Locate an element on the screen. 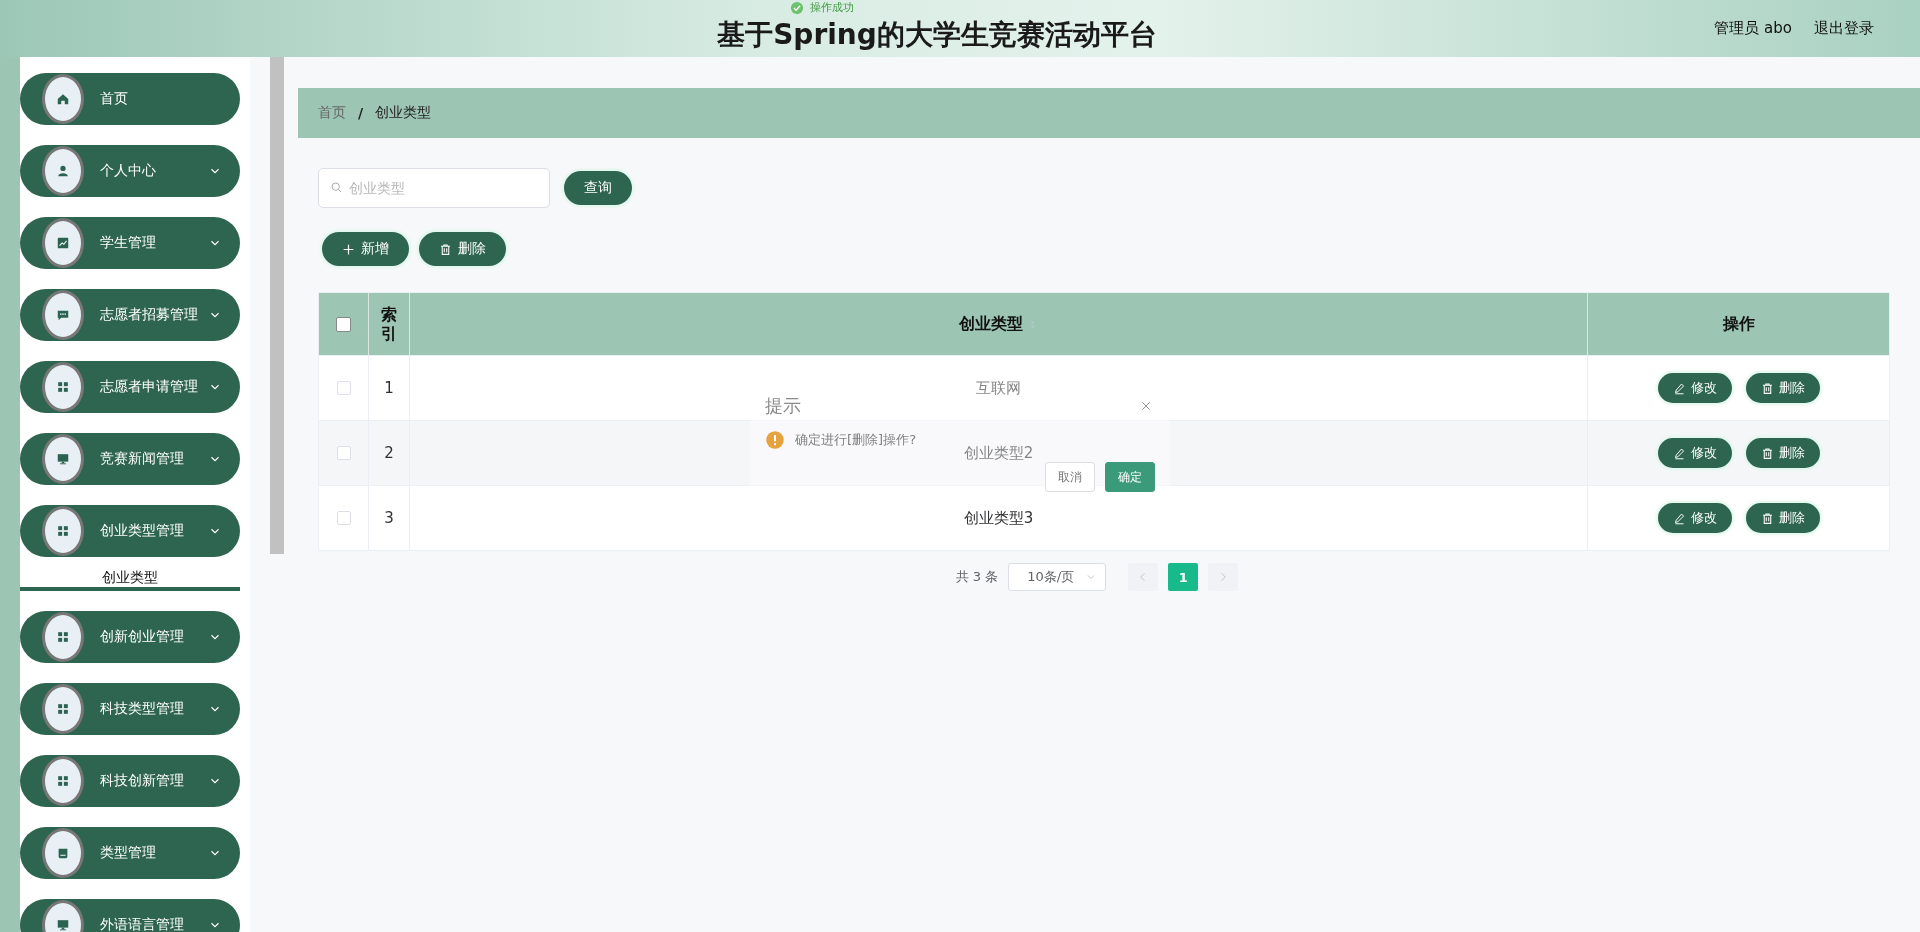  table-cell: 2 is located at coordinates (389, 453).